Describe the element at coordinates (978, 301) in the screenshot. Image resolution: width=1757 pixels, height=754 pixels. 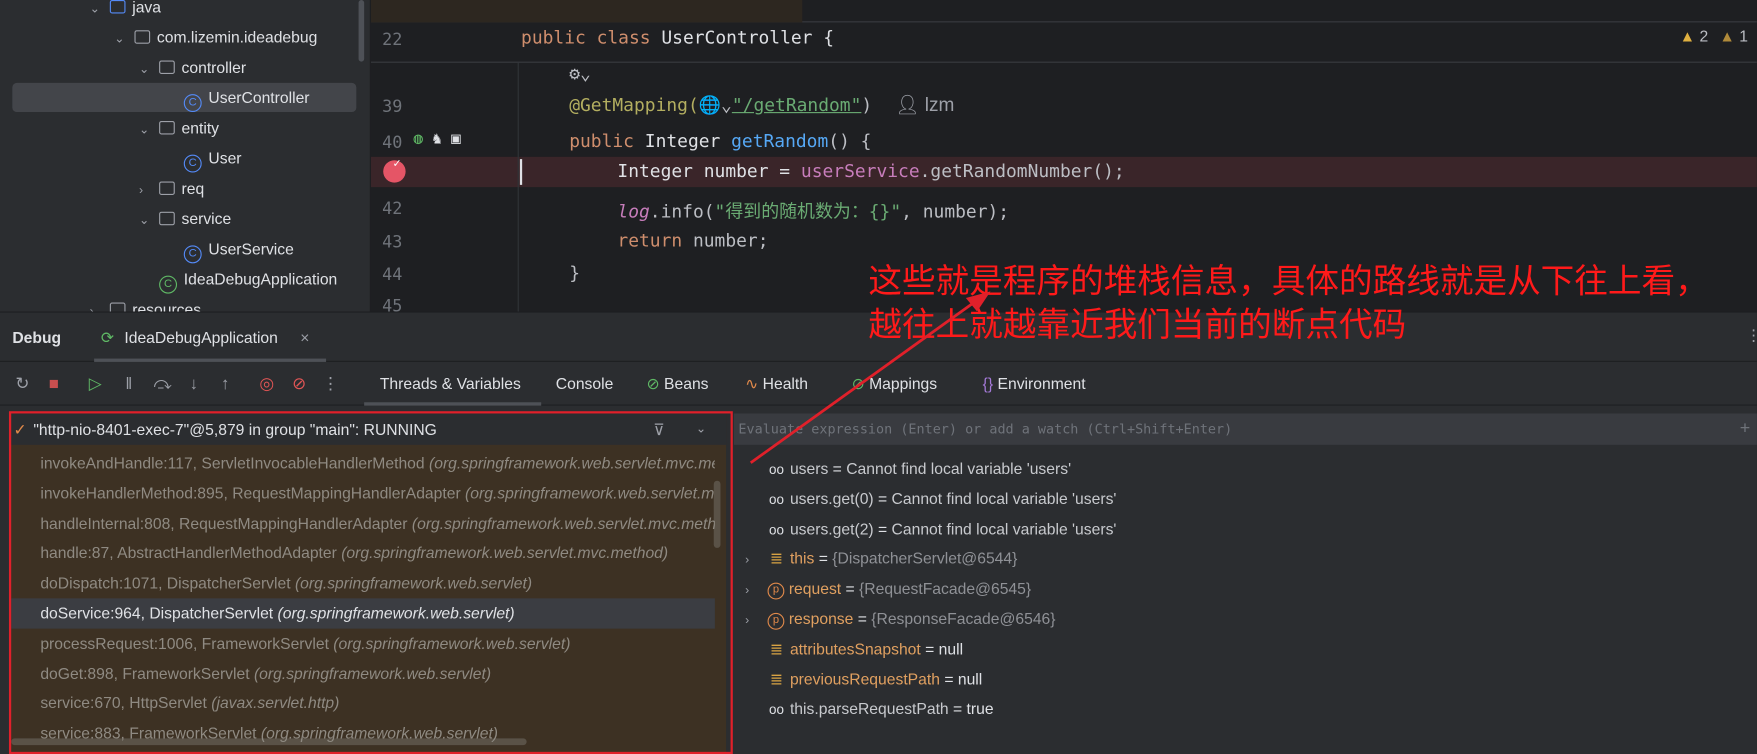
I see `arrow-head` at that location.